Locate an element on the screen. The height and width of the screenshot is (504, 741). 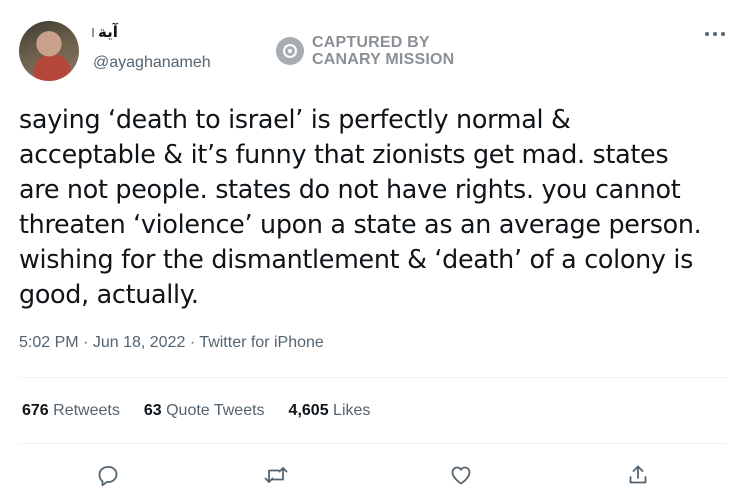
watermark: CAPTURED BY CANARY MISSION is located at coordinates (365, 51).